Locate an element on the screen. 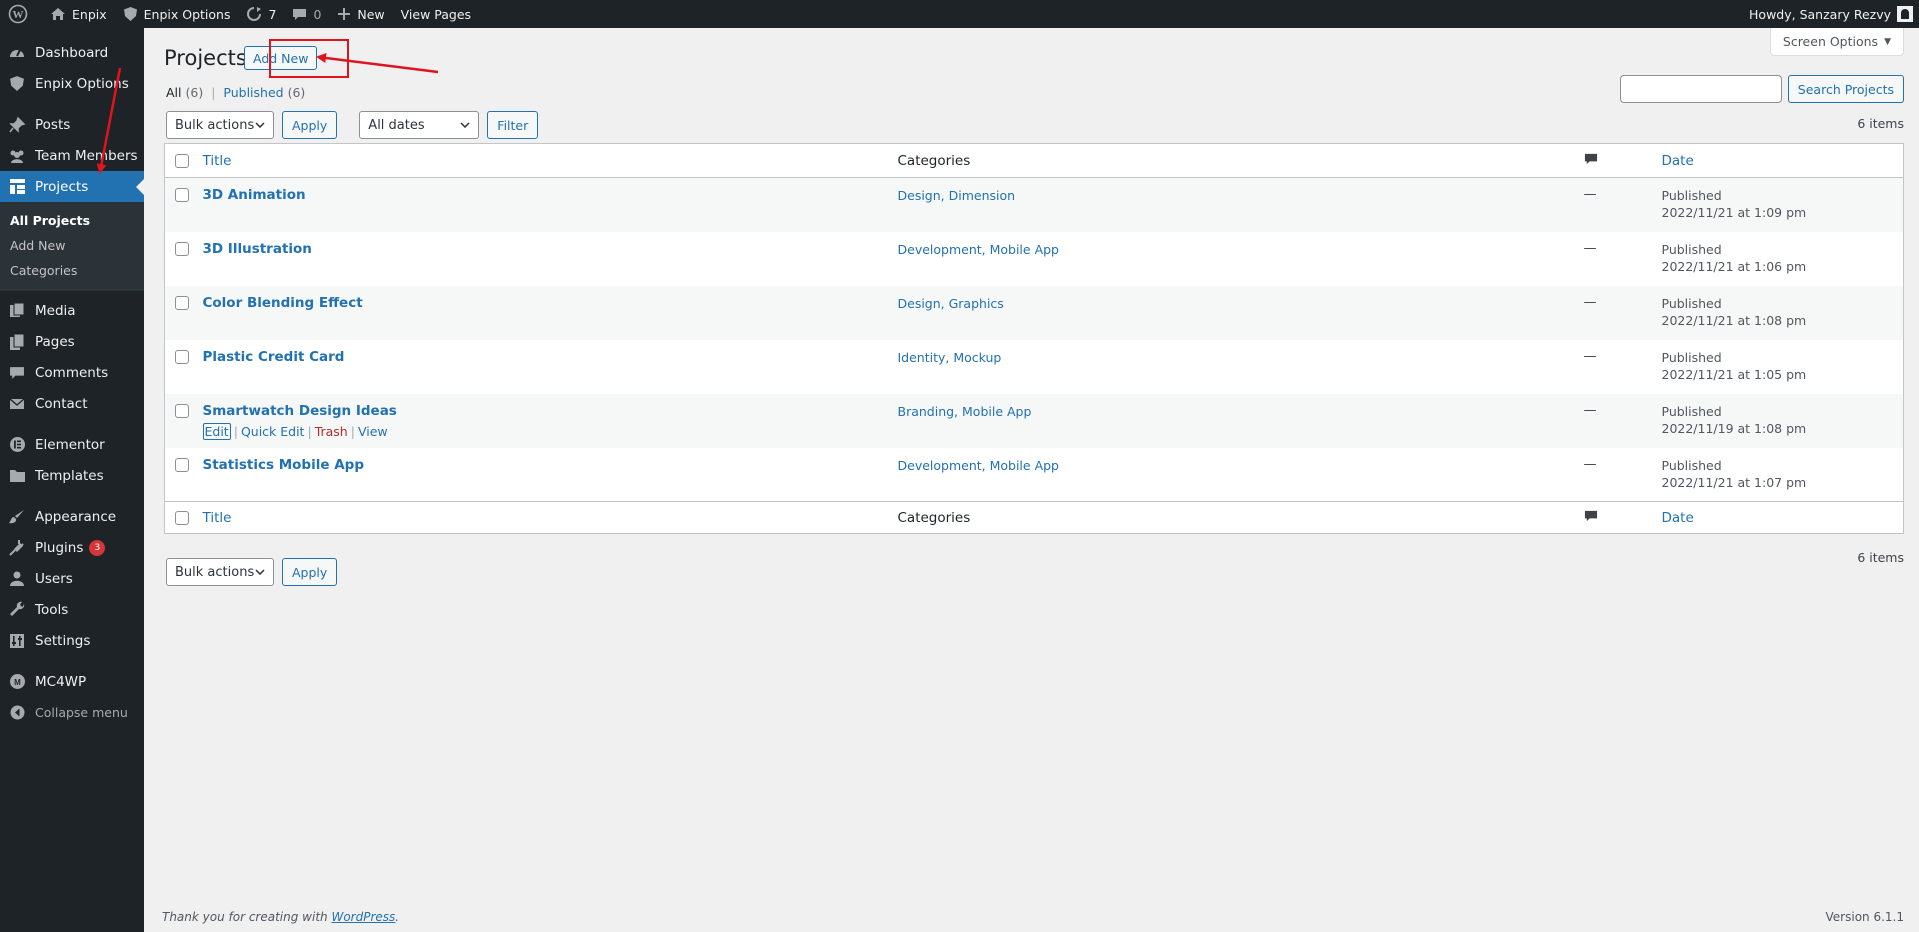 The width and height of the screenshot is (1919, 932). dates-filter-select: All dates is located at coordinates (419, 125).